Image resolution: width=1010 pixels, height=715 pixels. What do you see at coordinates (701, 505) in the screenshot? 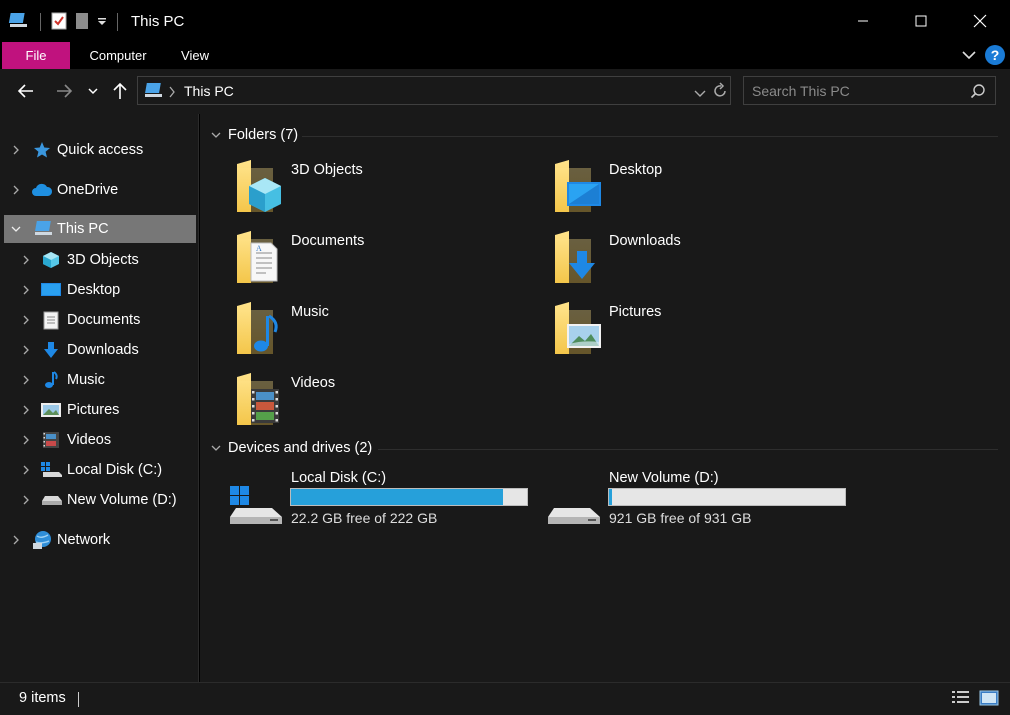
I see `drive-tile-new-volume-d: New Volume (D:) 921 GB free of 931 GB` at bounding box center [701, 505].